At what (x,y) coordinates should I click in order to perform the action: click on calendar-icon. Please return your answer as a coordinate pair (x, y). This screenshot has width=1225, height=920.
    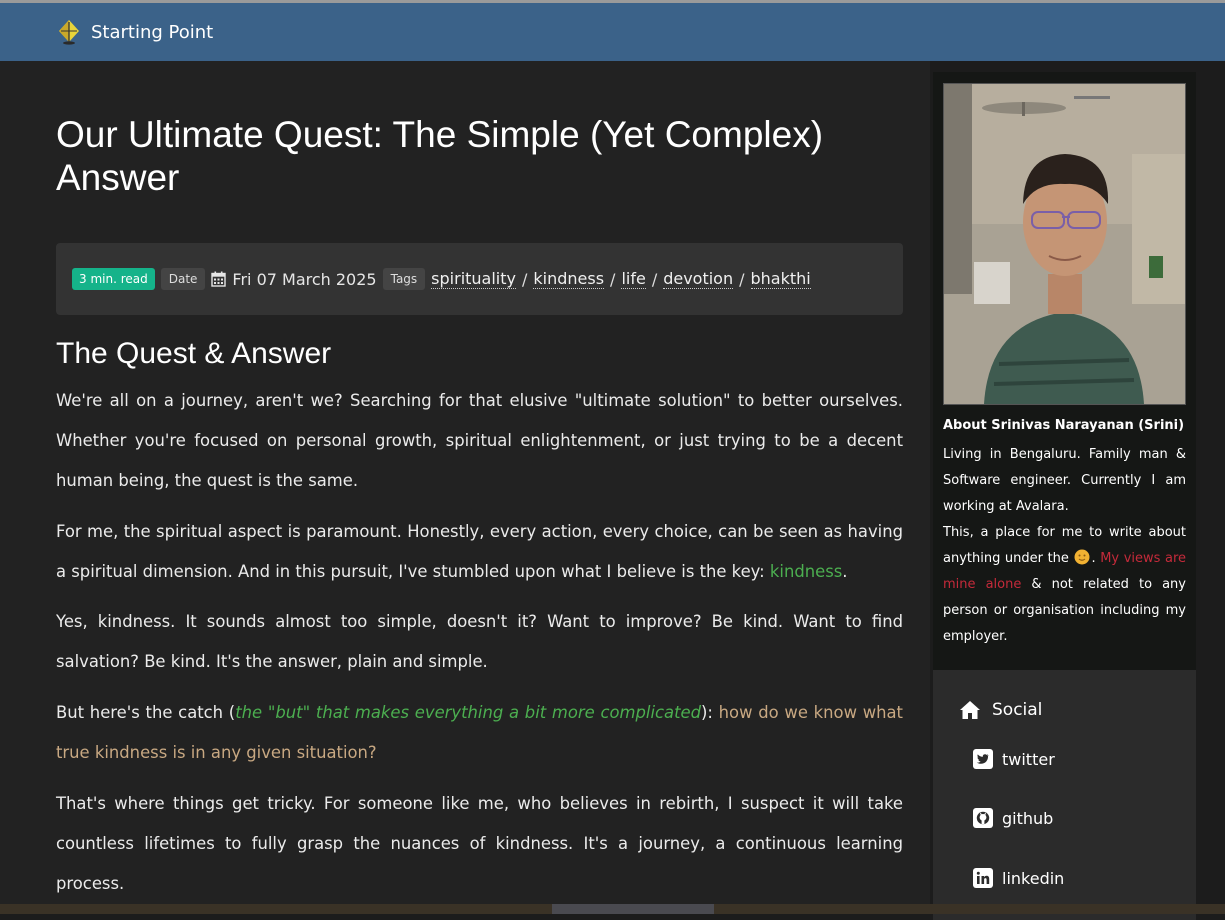
    Looking at the image, I should click on (219, 279).